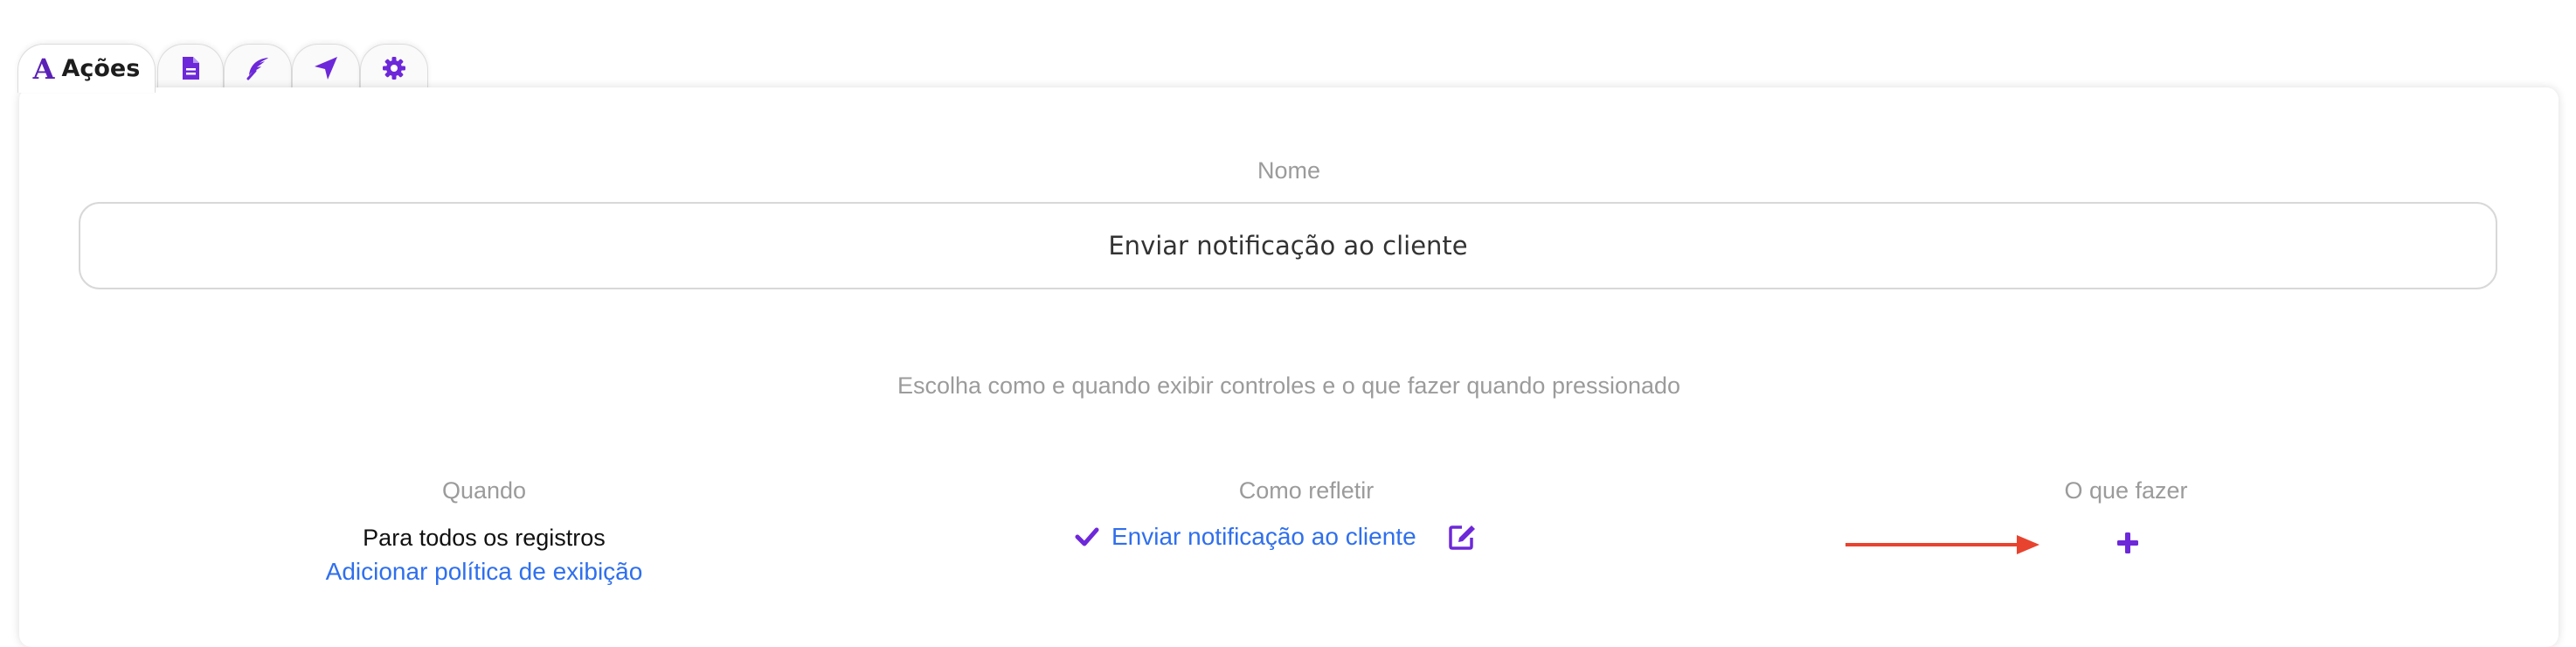 This screenshot has height=647, width=2576. Describe the element at coordinates (484, 572) in the screenshot. I see `add-display-policy-link: Adicionar política de exibição` at that location.